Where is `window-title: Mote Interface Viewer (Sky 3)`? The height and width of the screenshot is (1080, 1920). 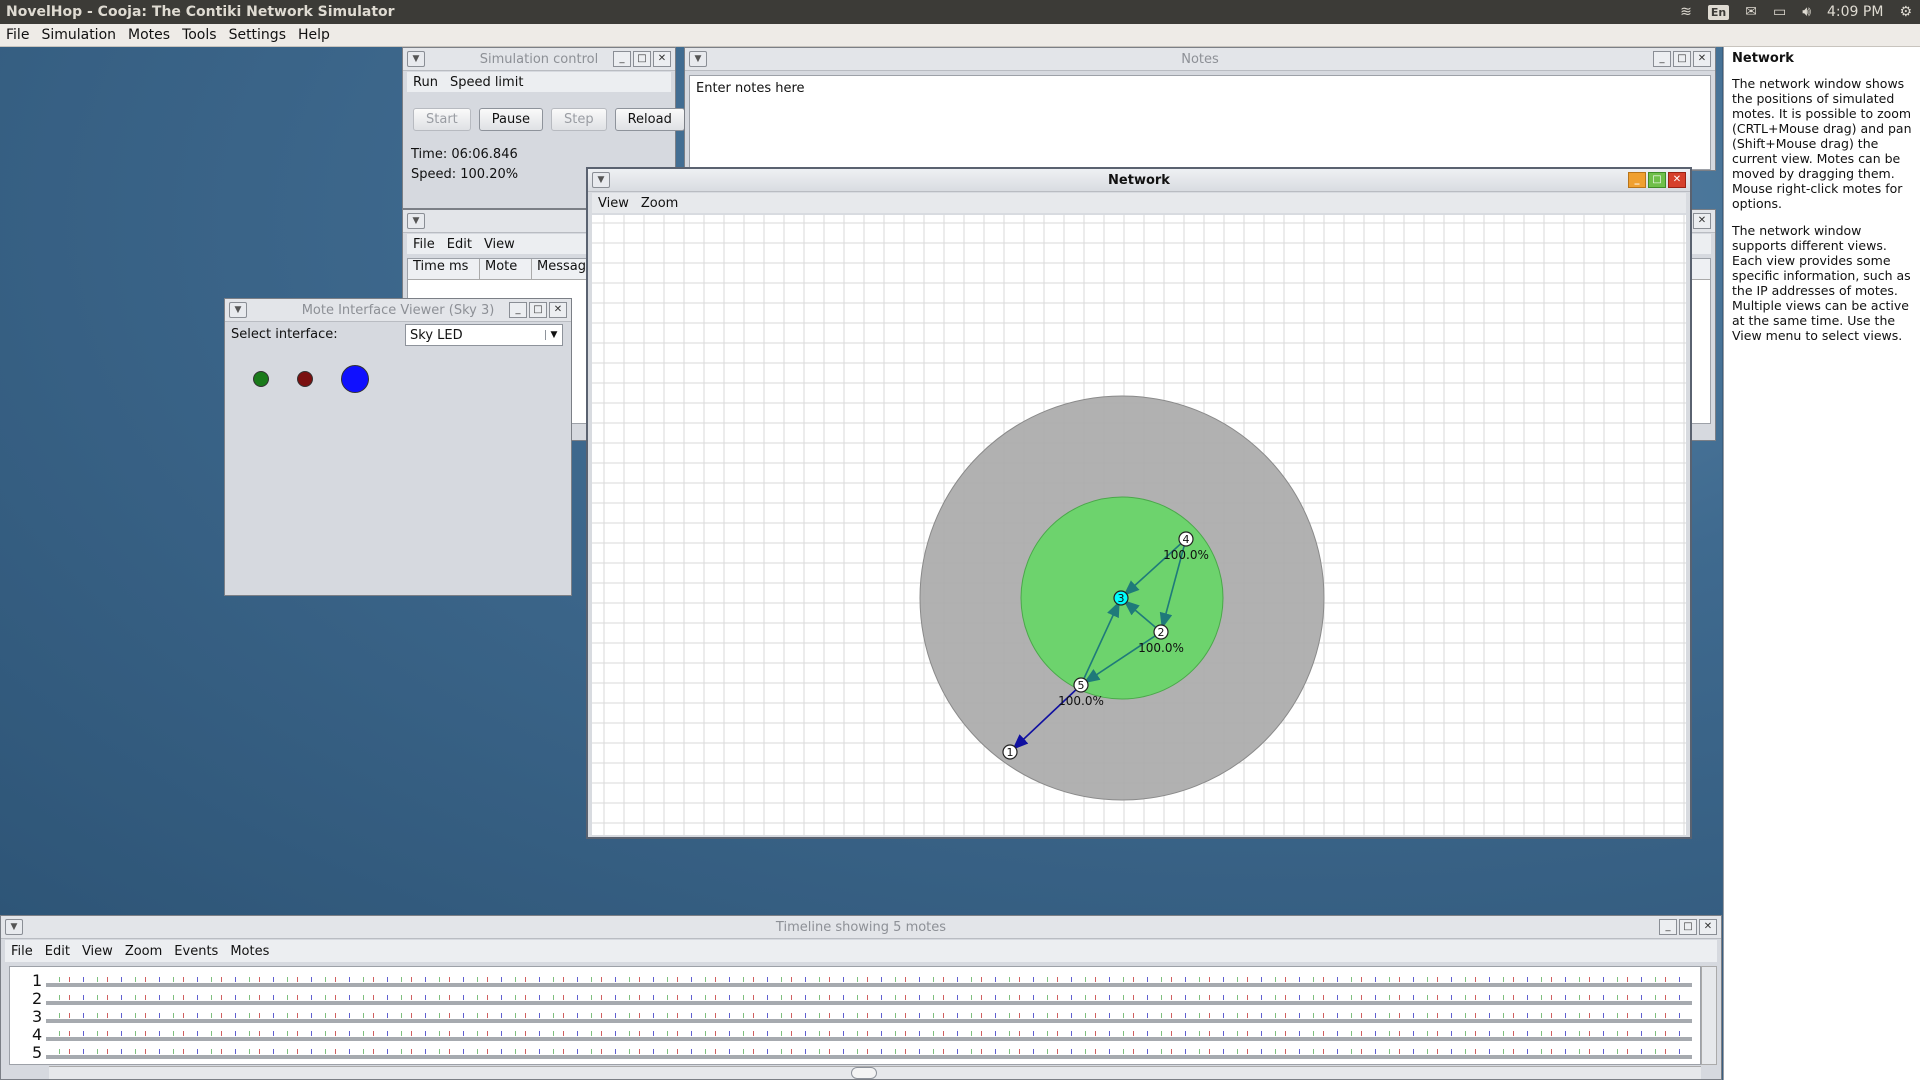 window-title: Mote Interface Viewer (Sky 3) is located at coordinates (398, 310).